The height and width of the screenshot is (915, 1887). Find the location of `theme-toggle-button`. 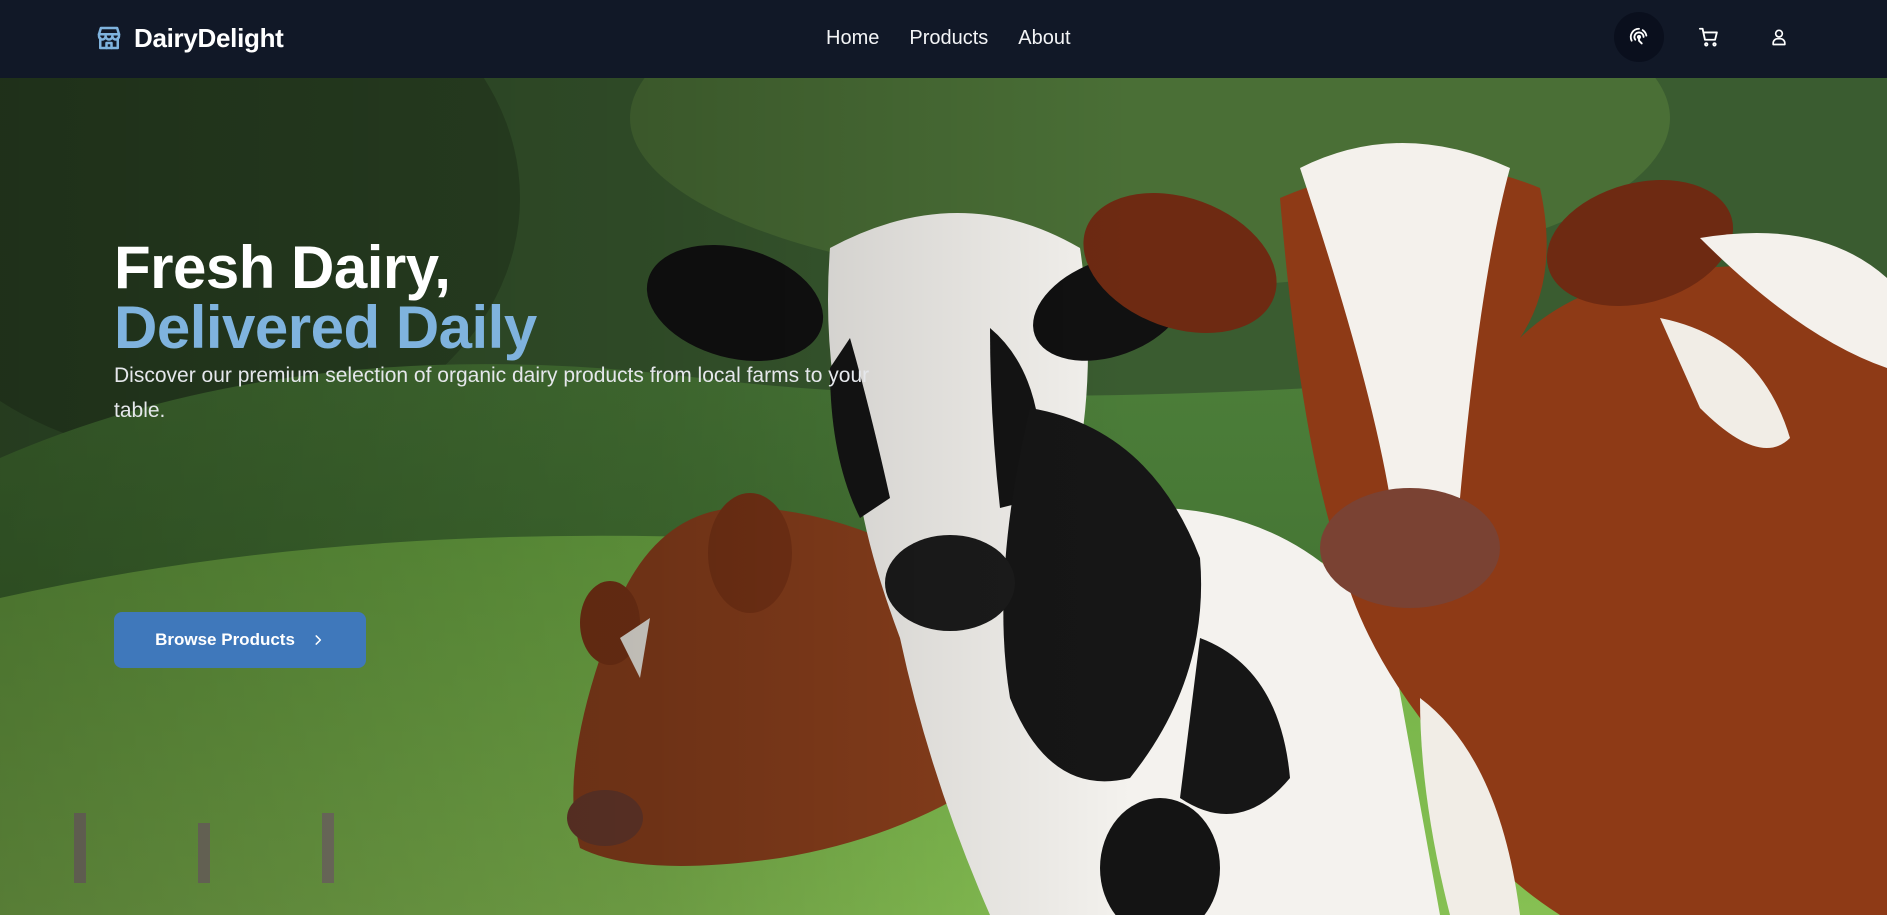

theme-toggle-button is located at coordinates (1639, 37).